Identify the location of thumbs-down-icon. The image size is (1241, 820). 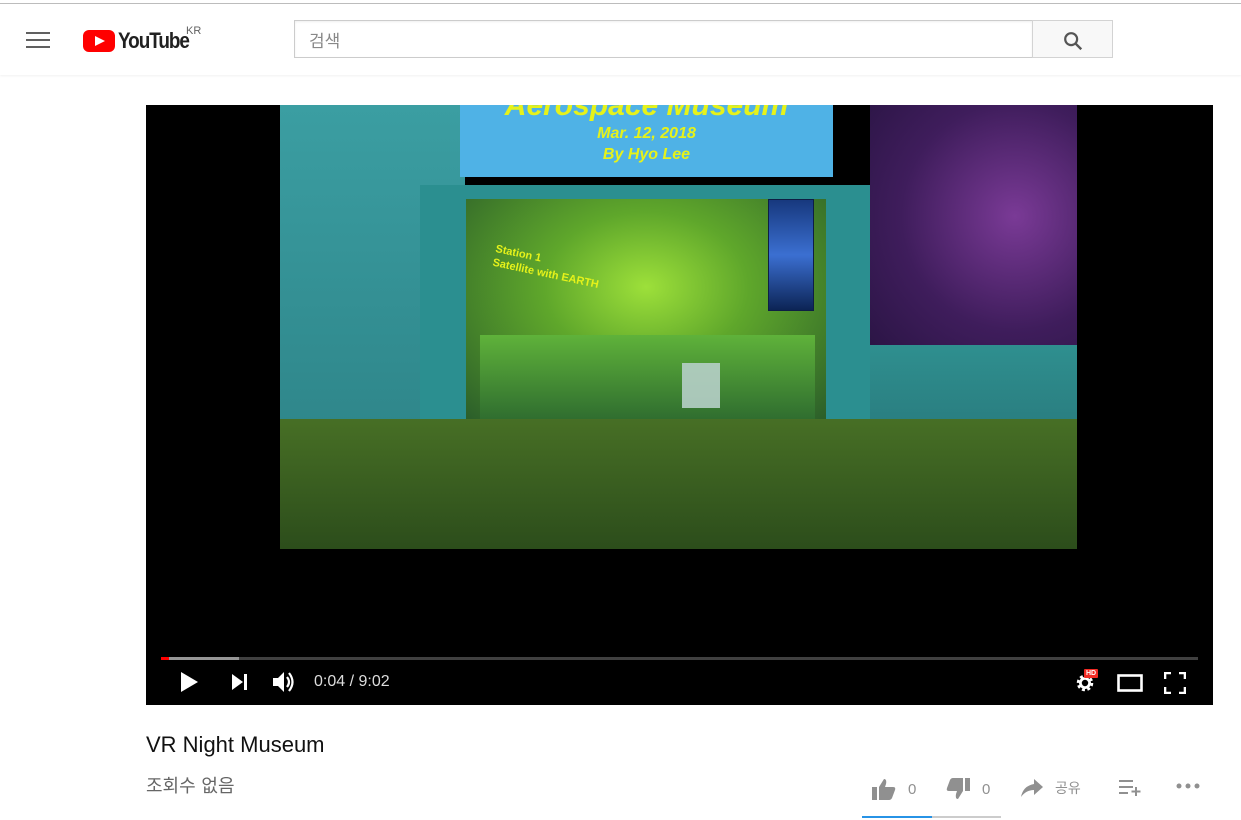
(958, 788).